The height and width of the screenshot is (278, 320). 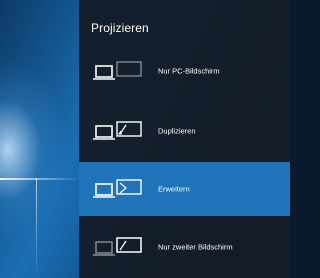 What do you see at coordinates (117, 70) in the screenshot?
I see `pc-screen-only-icon` at bounding box center [117, 70].